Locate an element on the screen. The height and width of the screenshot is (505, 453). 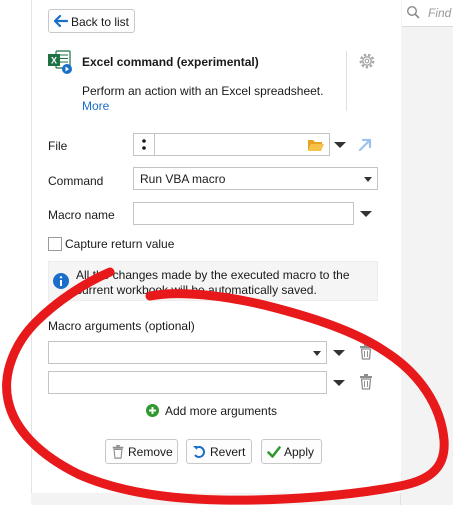
file-input-divider is located at coordinates (154, 144).